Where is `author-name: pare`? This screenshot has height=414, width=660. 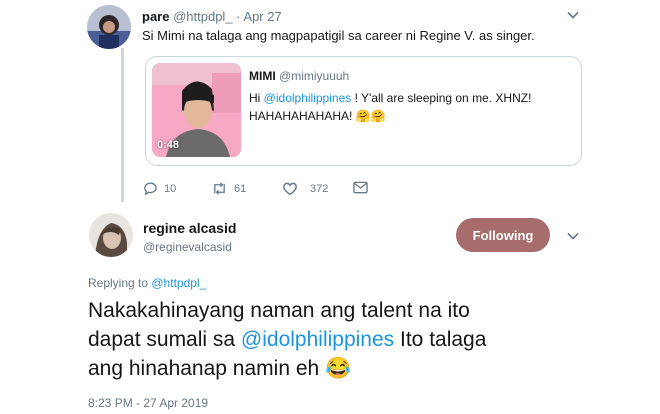 author-name: pare is located at coordinates (155, 16).